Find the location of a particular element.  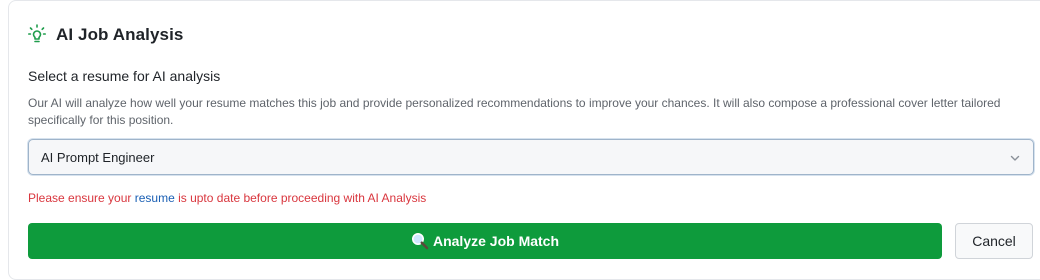

resume-select-value: AI Prompt Engineer is located at coordinates (98, 157).